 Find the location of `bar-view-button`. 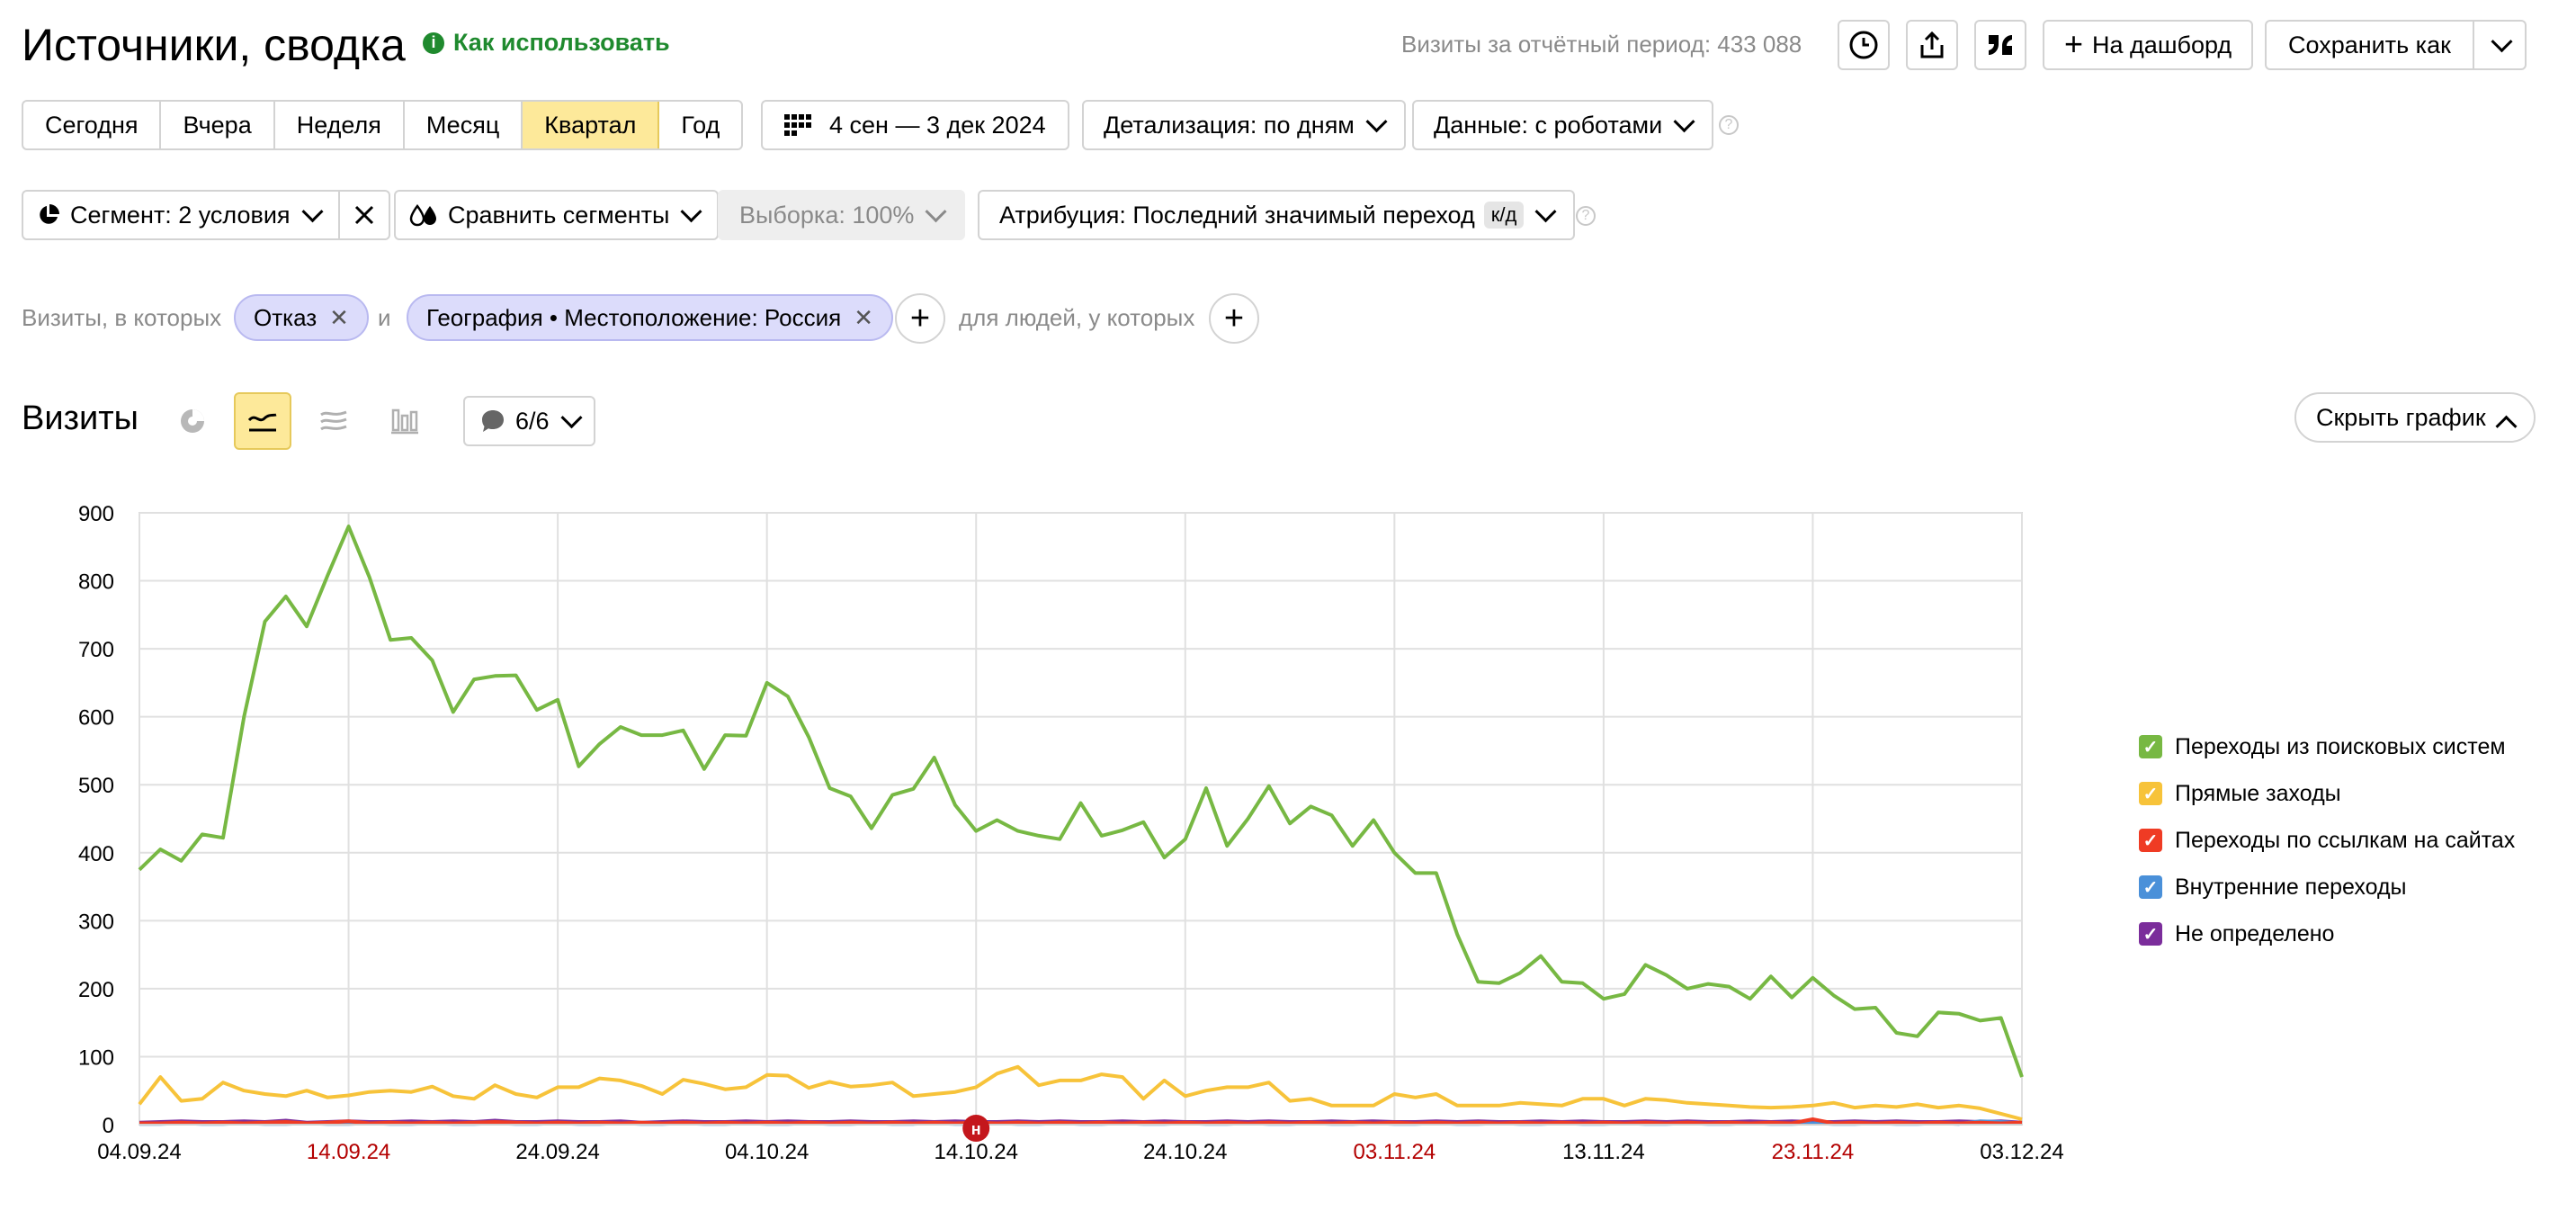

bar-view-button is located at coordinates (405, 421).